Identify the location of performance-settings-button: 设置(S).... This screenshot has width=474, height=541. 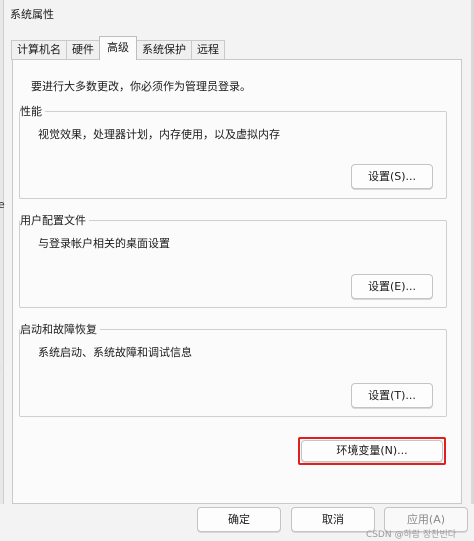
(392, 176).